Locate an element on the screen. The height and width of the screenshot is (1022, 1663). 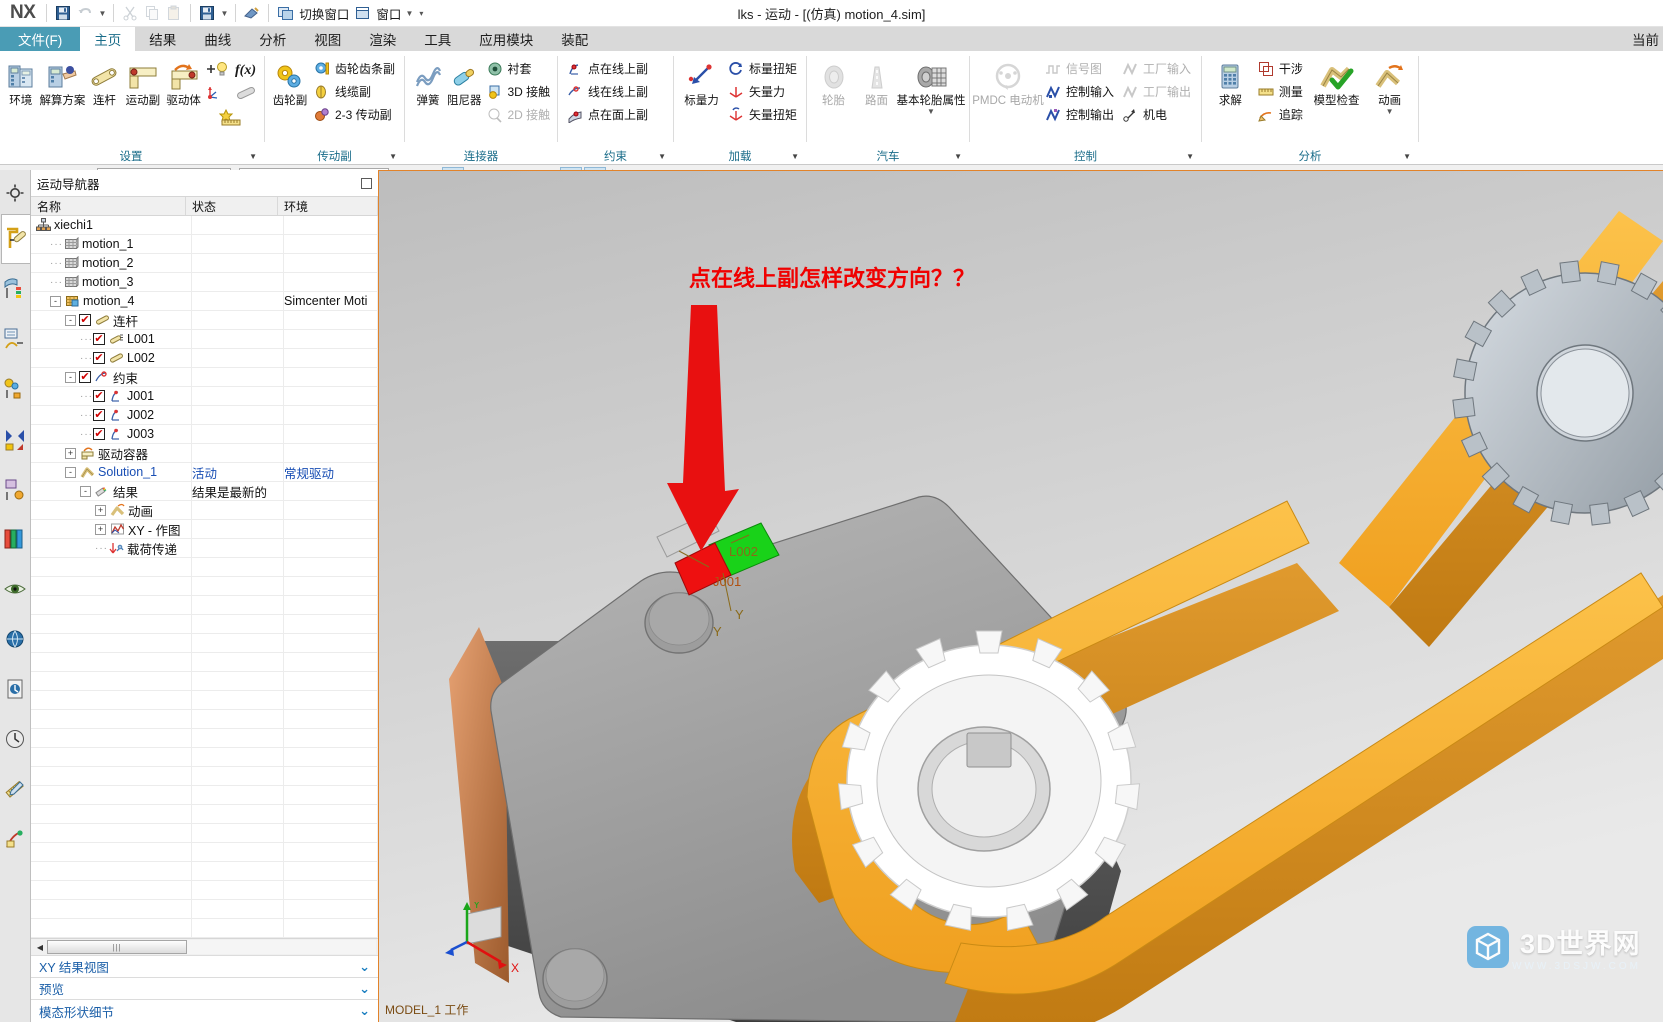
resource-btn-web-browser is located at coordinates (15, 639).